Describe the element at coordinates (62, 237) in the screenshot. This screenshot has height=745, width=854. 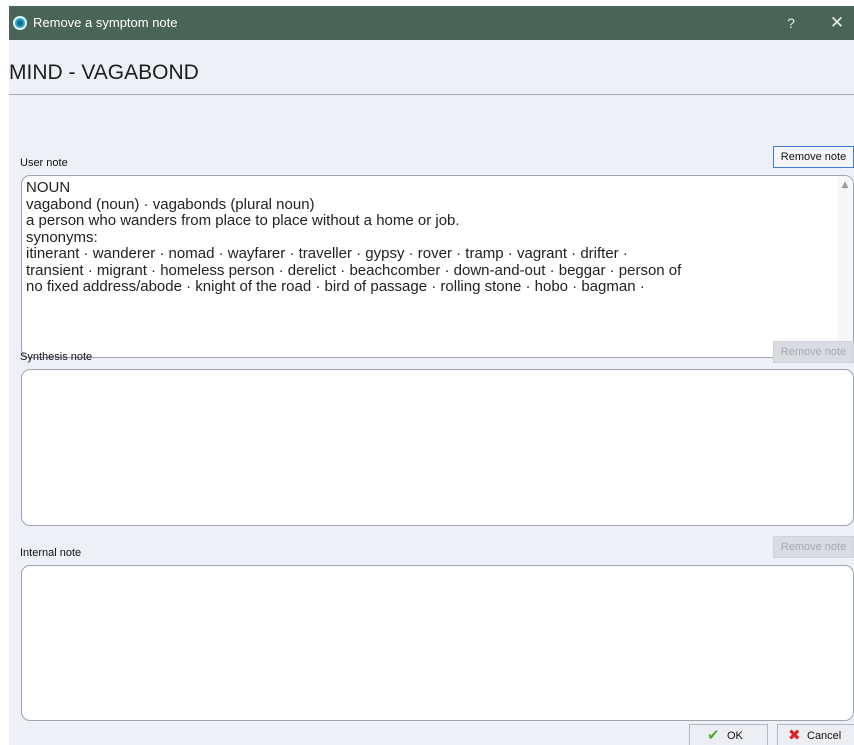
I see `user-note-line: synonyms:` at that location.